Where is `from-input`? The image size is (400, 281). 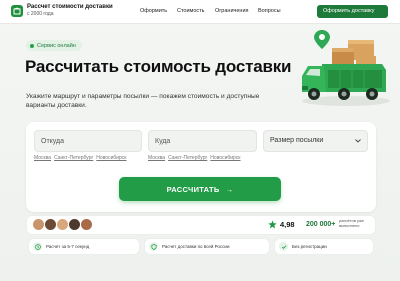 from-input is located at coordinates (88, 141).